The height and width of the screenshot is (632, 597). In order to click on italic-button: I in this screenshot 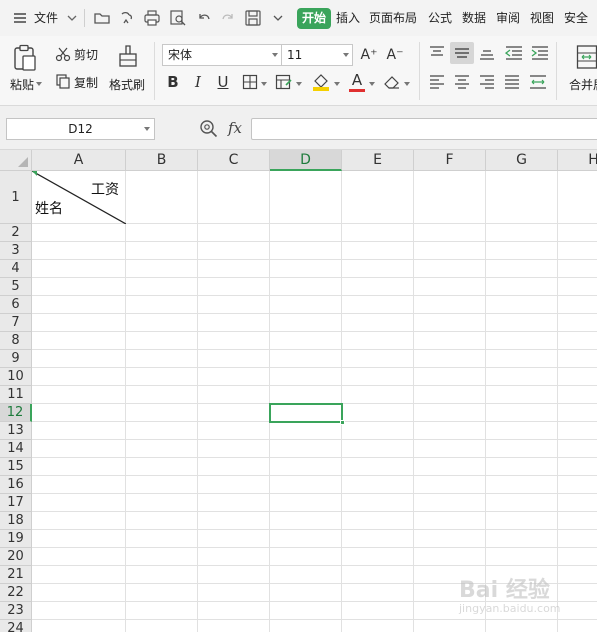, I will do `click(198, 82)`.